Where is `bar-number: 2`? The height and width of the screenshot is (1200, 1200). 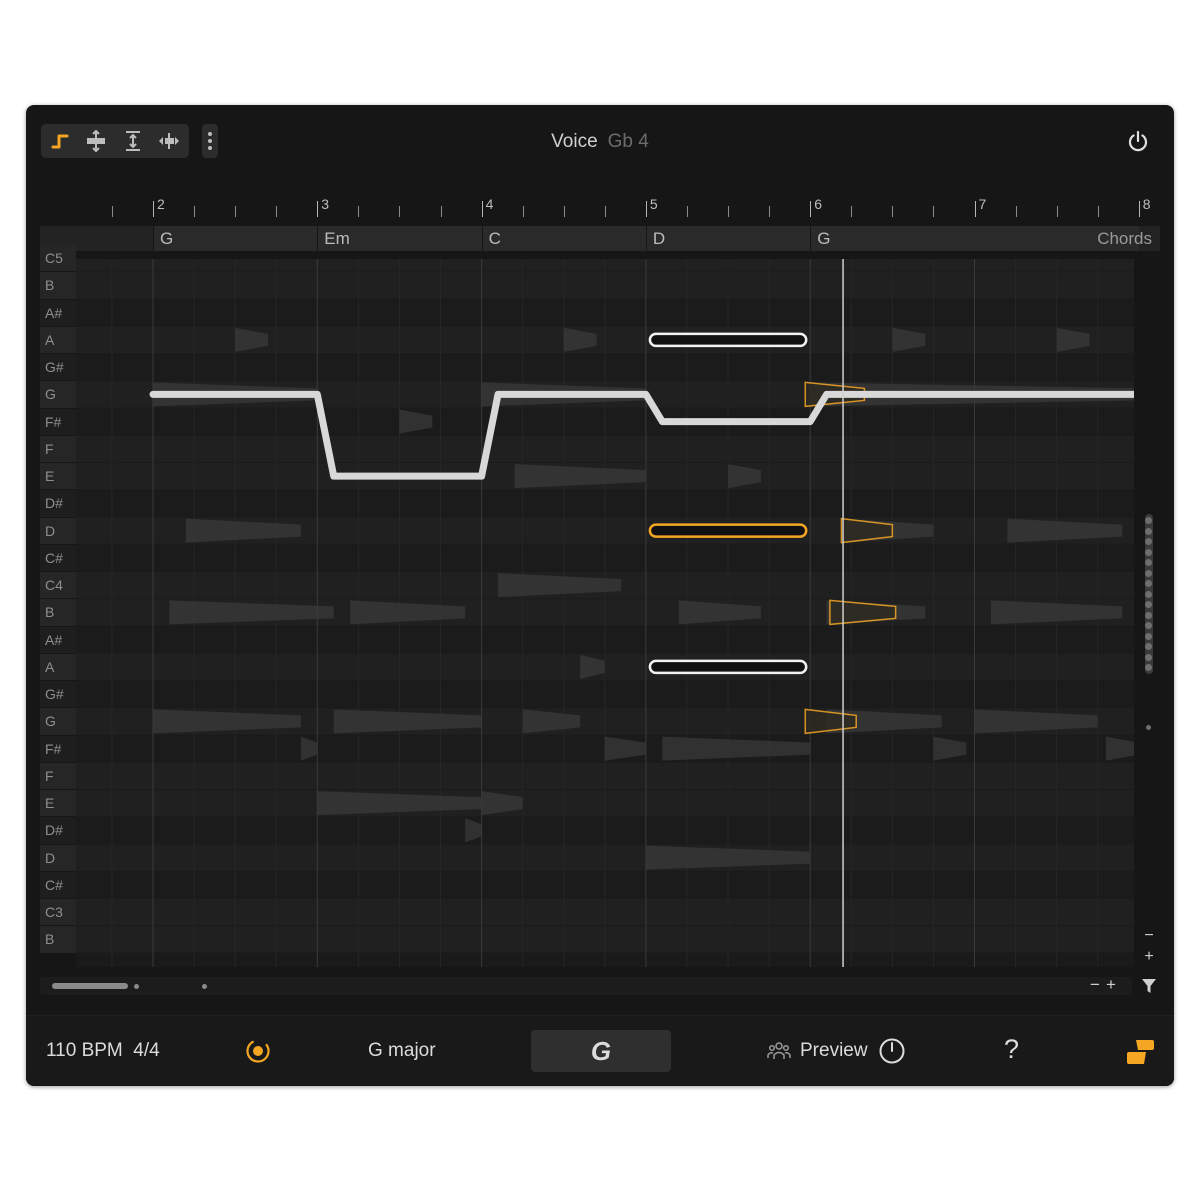 bar-number: 2 is located at coordinates (161, 204).